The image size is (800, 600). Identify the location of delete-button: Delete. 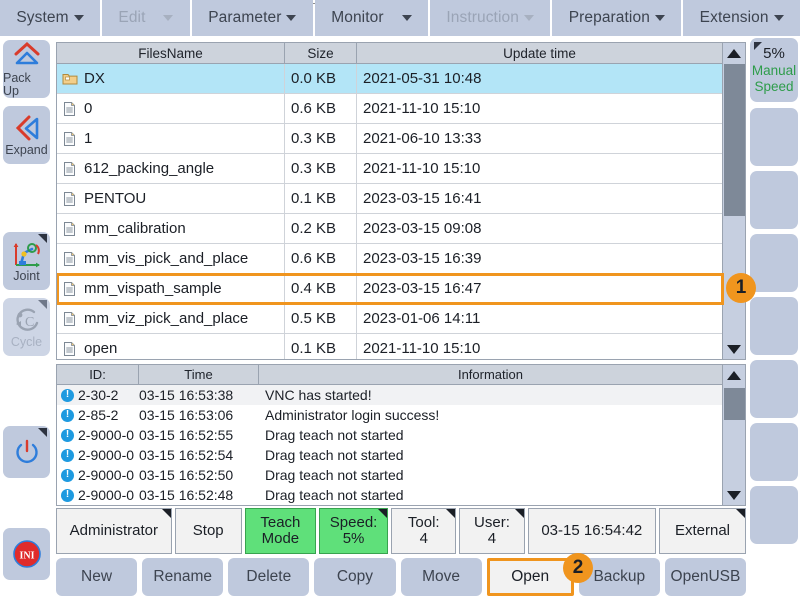
(269, 577).